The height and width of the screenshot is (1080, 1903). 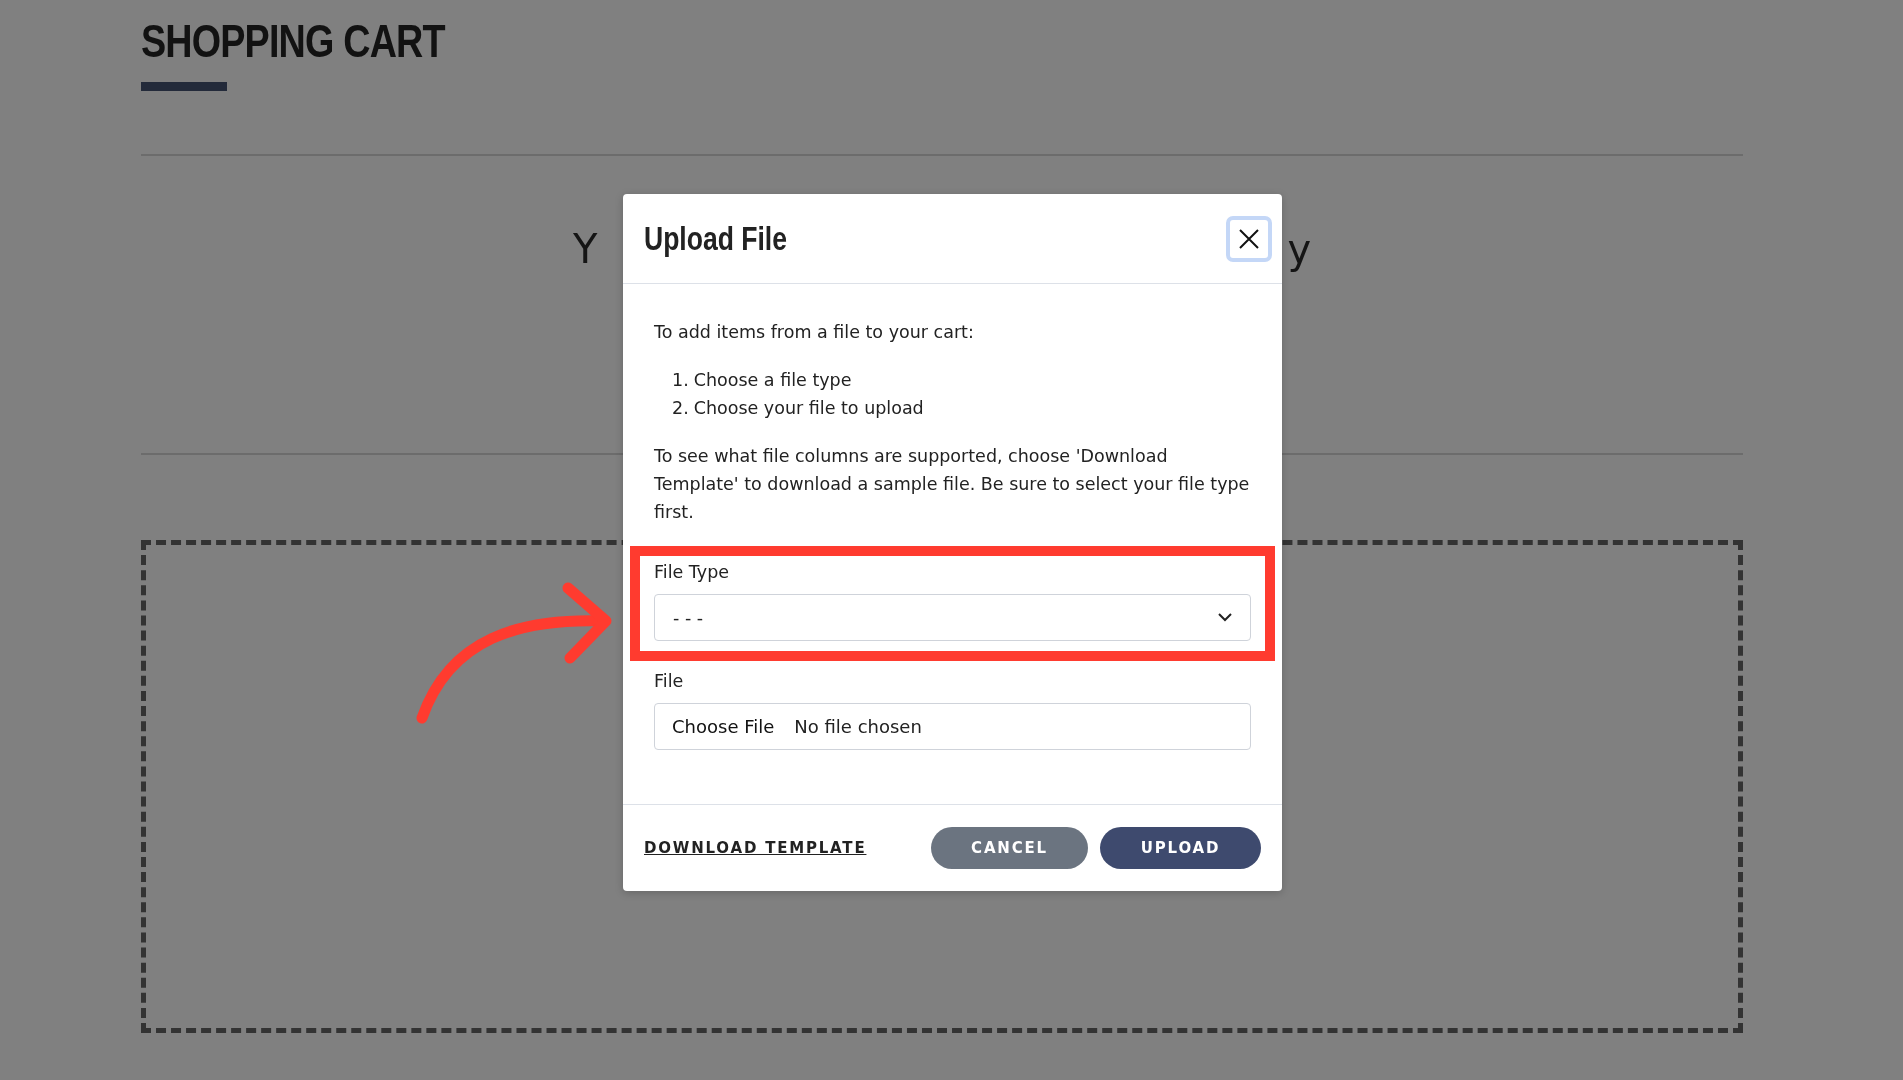 I want to click on intro-text: To add items from a file to your cart:, so click(x=814, y=332).